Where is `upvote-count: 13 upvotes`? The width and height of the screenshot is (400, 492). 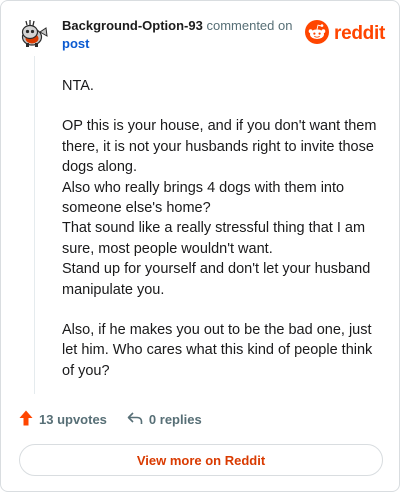
upvote-count: 13 upvotes is located at coordinates (73, 419).